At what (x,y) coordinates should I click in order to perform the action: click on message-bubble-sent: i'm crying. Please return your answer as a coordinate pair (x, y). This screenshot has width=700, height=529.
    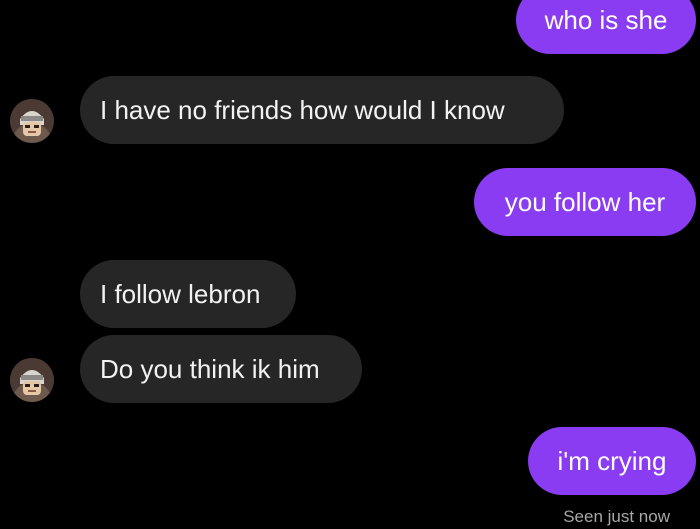
    Looking at the image, I should click on (612, 461).